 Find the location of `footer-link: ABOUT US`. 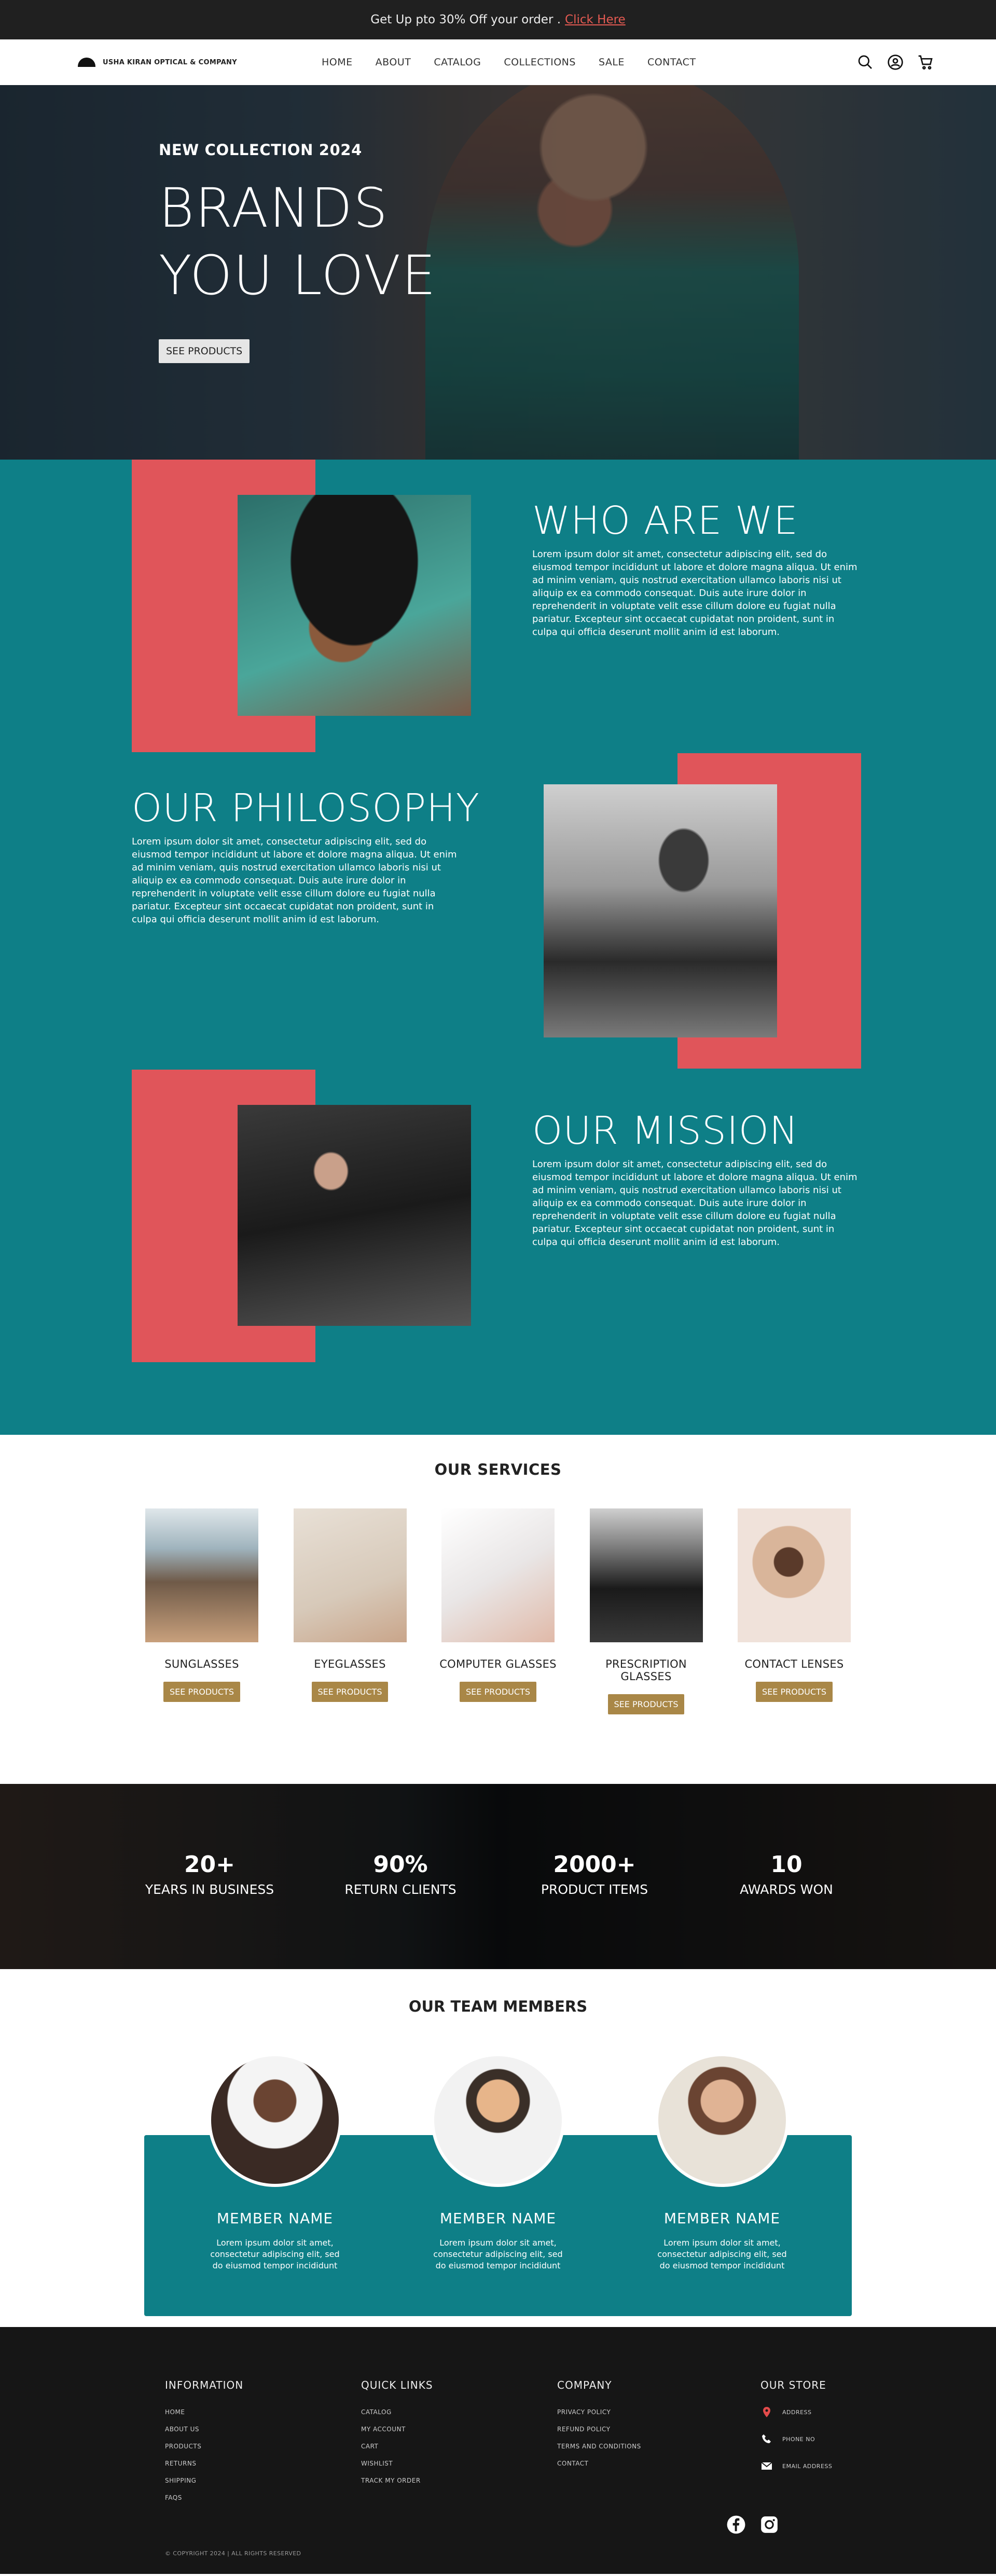

footer-link: ABOUT US is located at coordinates (204, 2429).